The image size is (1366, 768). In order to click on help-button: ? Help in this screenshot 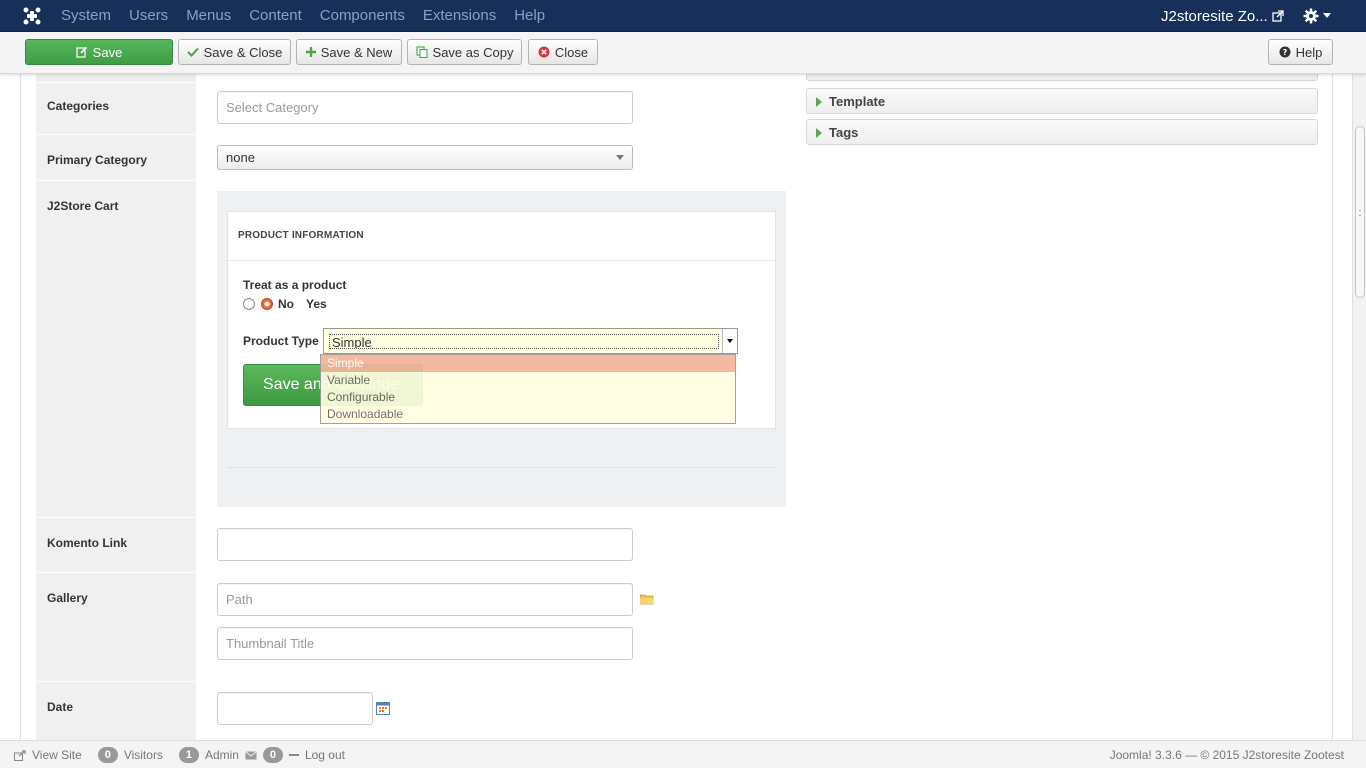, I will do `click(1300, 52)`.